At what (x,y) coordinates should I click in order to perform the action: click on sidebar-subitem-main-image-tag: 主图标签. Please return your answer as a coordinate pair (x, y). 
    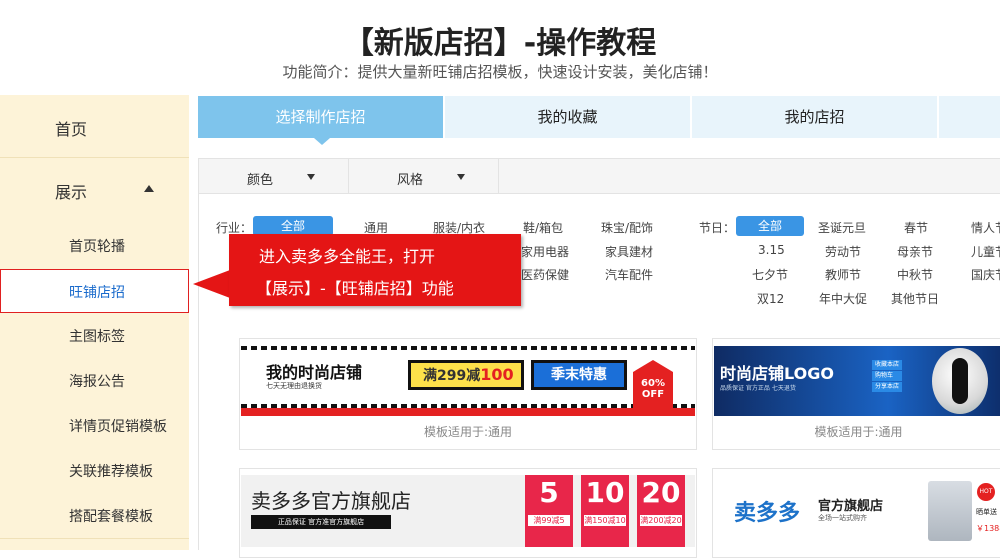
    Looking at the image, I should click on (94, 335).